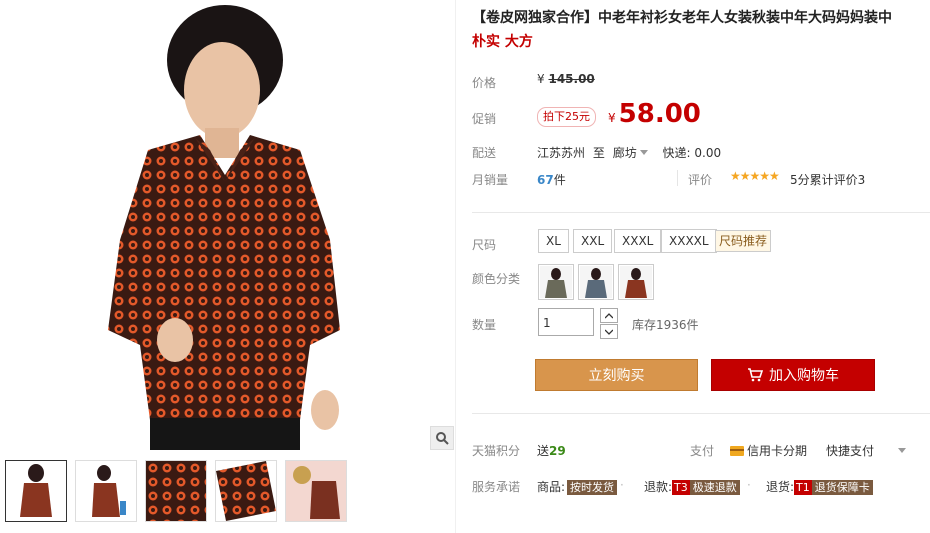  I want to click on price-label: 价格, so click(484, 83).